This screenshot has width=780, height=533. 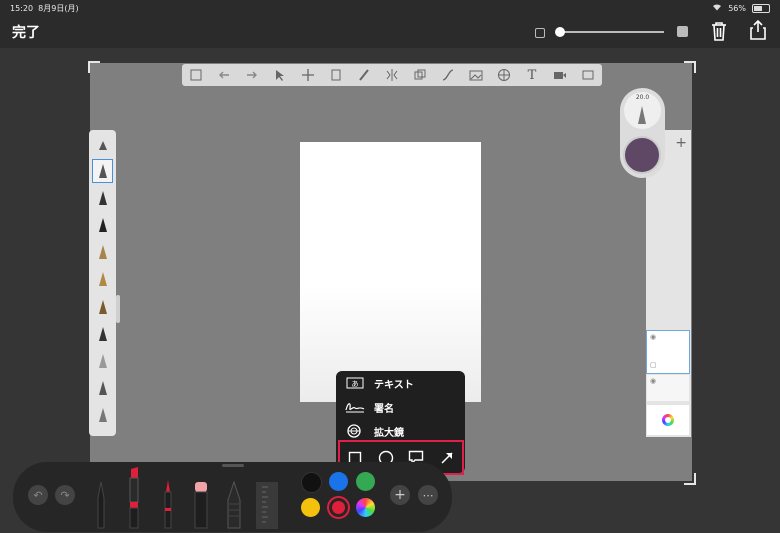 I want to click on status-right: 56%, so click(x=741, y=8).